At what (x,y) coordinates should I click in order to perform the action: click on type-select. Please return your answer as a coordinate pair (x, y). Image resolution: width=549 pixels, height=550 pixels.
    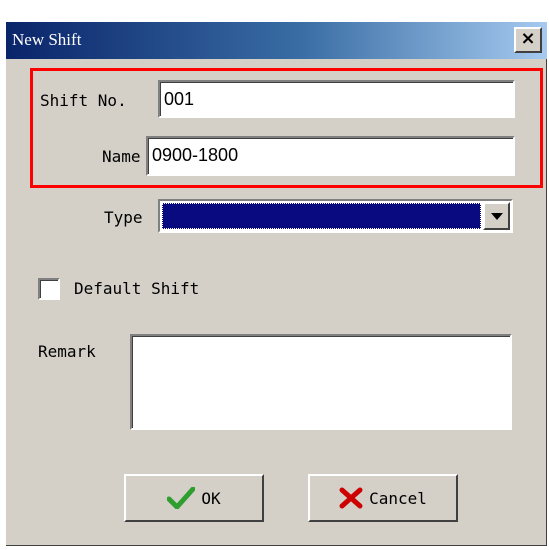
    Looking at the image, I should click on (335, 216).